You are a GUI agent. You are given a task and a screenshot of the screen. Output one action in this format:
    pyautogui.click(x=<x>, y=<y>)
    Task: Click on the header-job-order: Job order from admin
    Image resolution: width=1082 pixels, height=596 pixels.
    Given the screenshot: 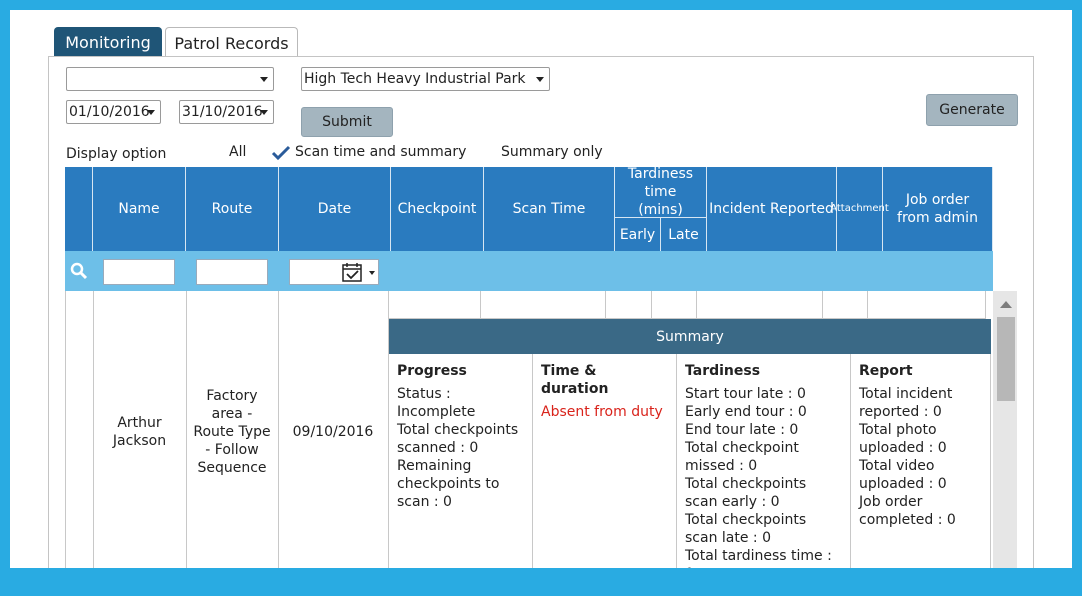 What is the action you would take?
    pyautogui.click(x=938, y=209)
    